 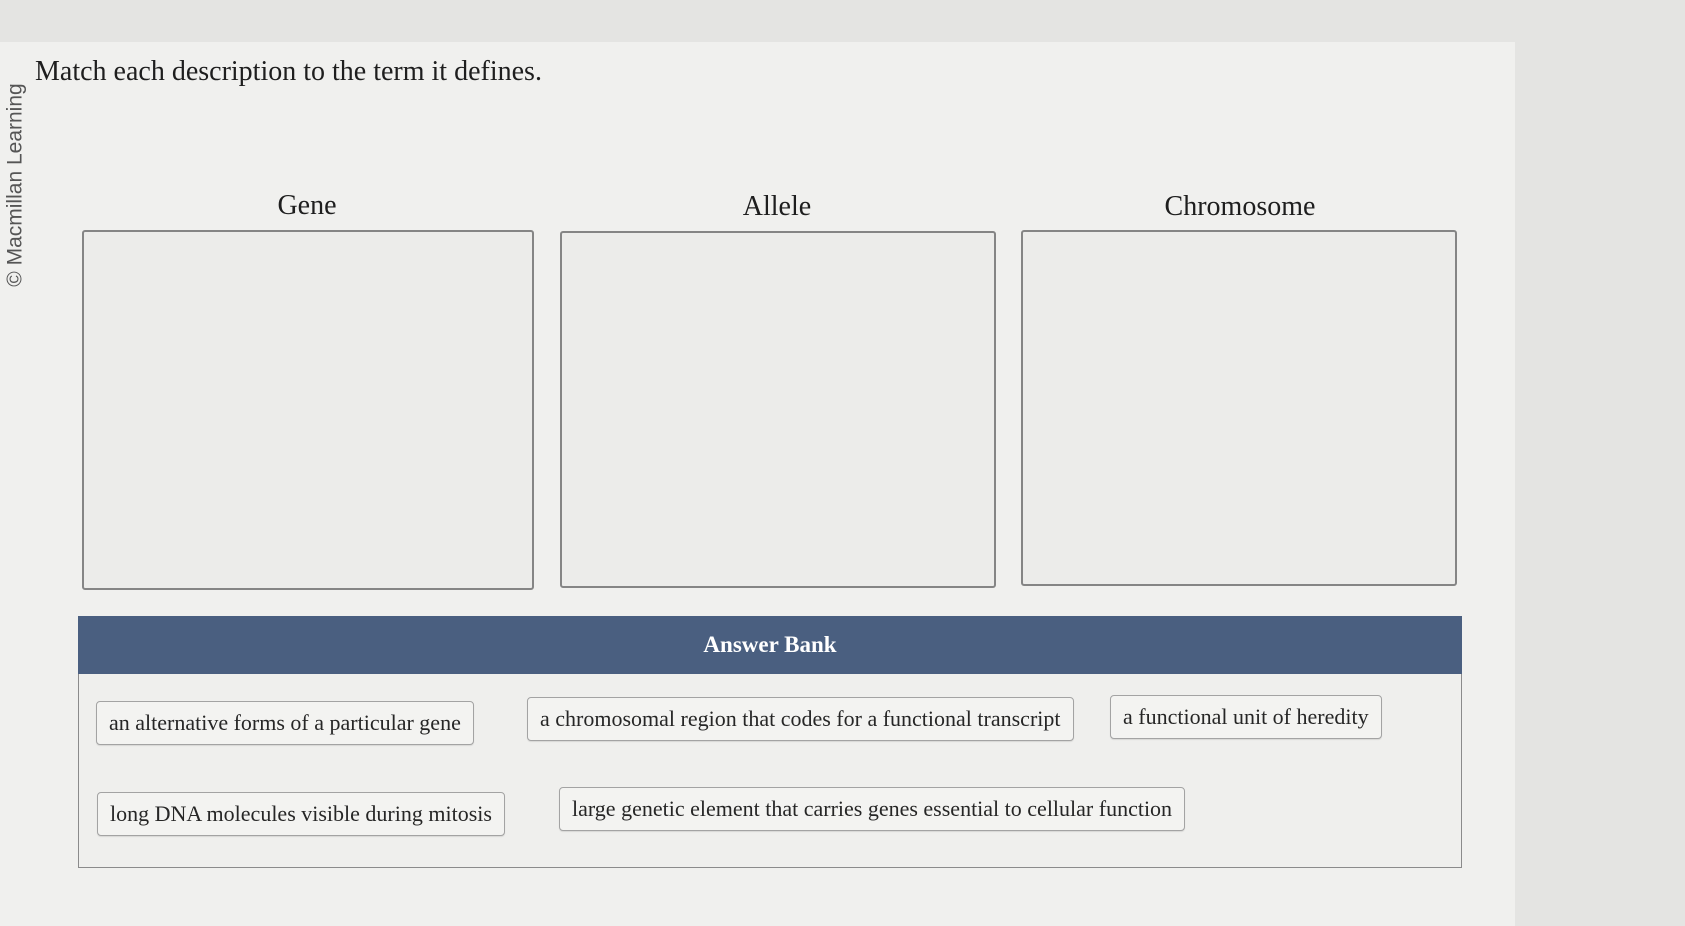 What do you see at coordinates (1246, 717) in the screenshot?
I see `answer-chip-functional-unit: a functional unit of heredity` at bounding box center [1246, 717].